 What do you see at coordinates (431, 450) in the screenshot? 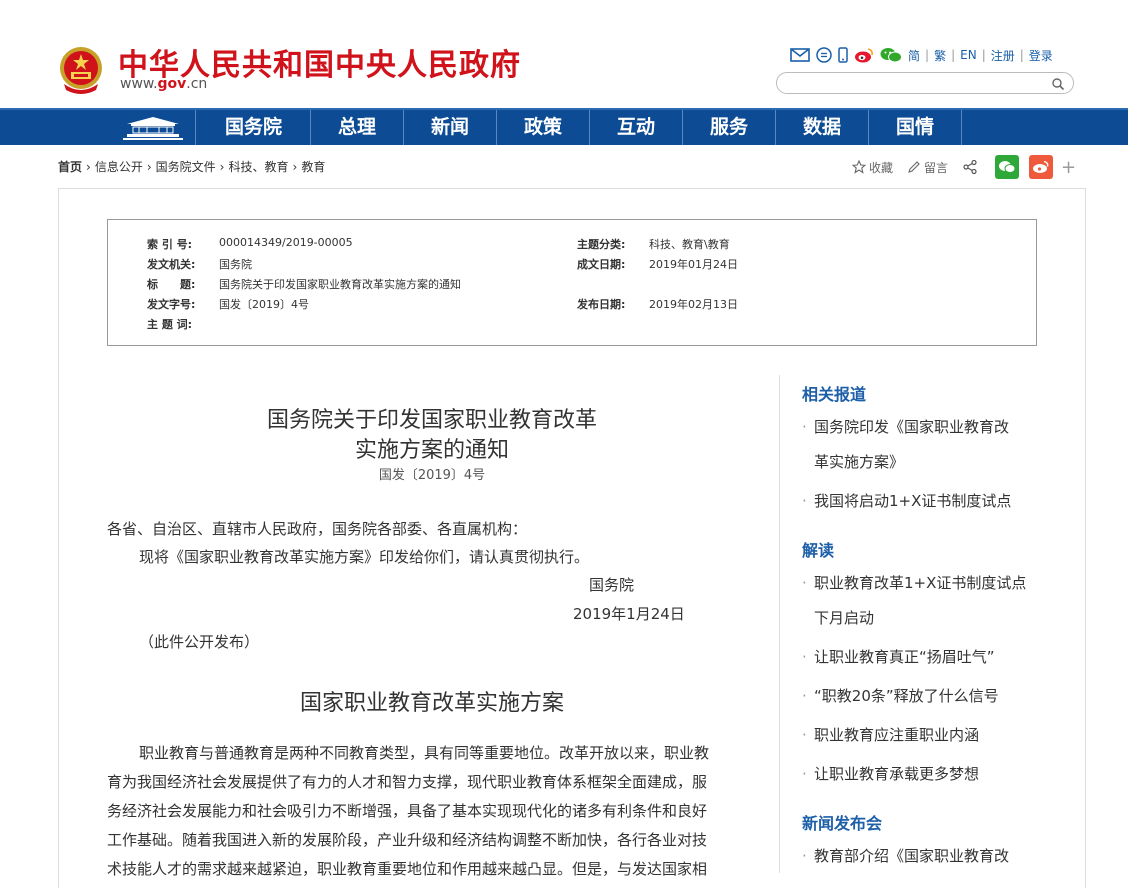
I see `article-title-line2: 实施方案的通知` at bounding box center [431, 450].